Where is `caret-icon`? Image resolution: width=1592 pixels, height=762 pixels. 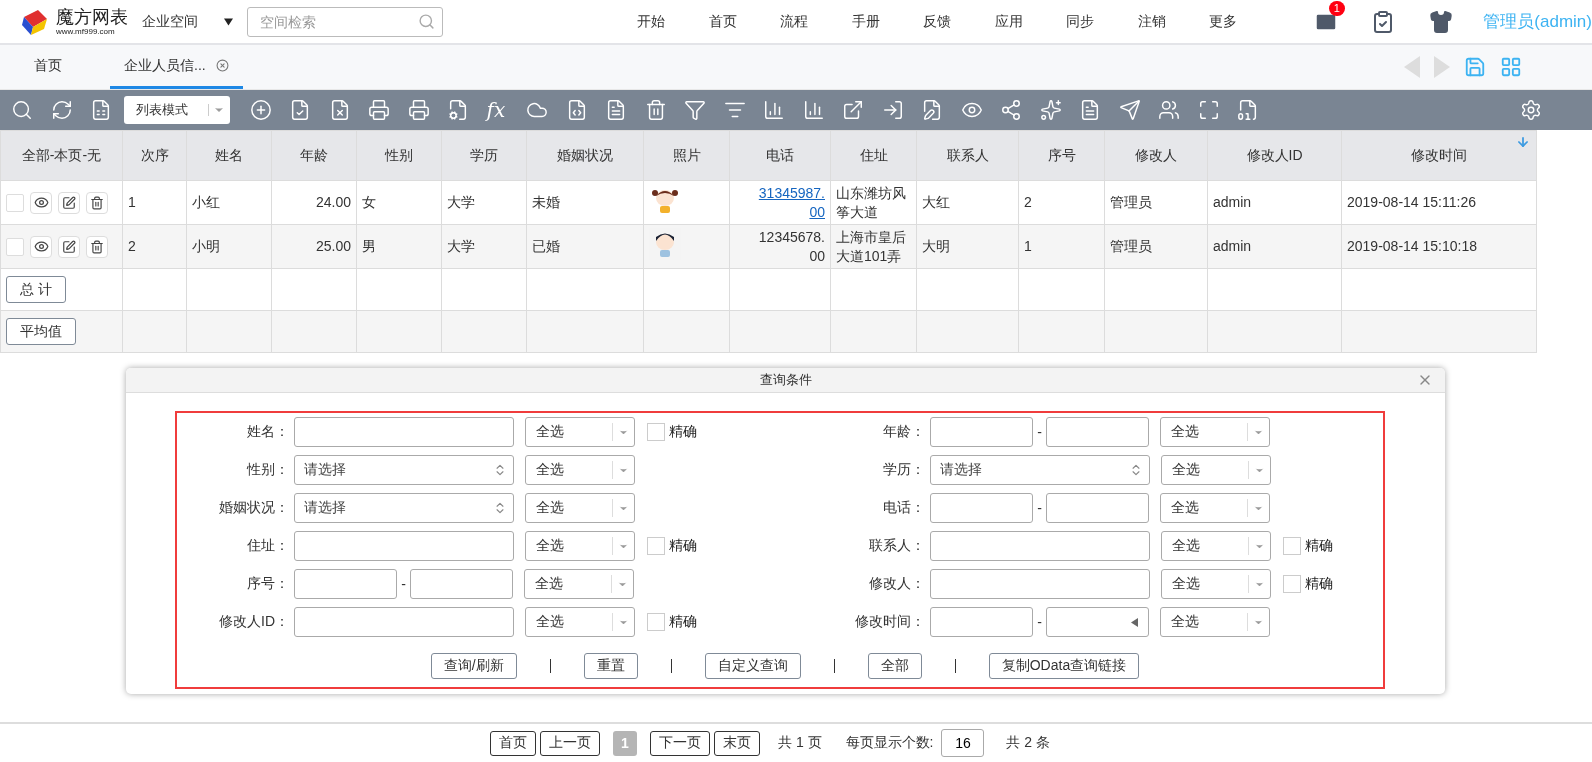
caret-icon is located at coordinates (229, 21).